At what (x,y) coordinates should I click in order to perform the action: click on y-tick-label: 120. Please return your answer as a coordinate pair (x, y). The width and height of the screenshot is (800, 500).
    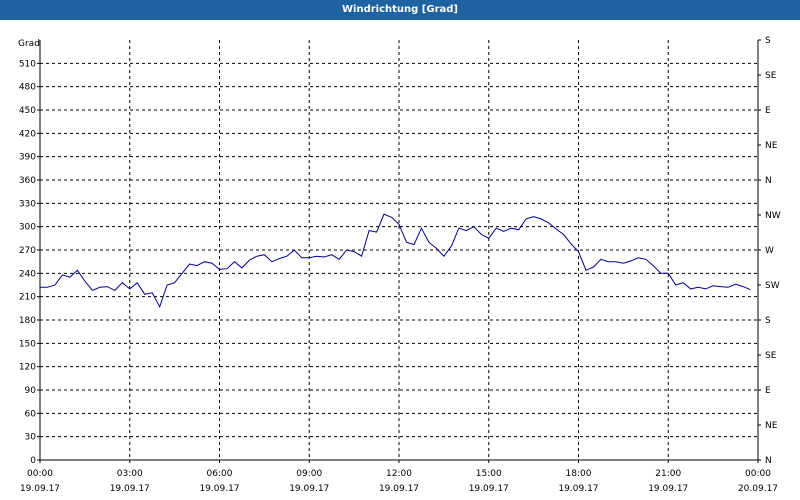
    Looking at the image, I should click on (27, 368).